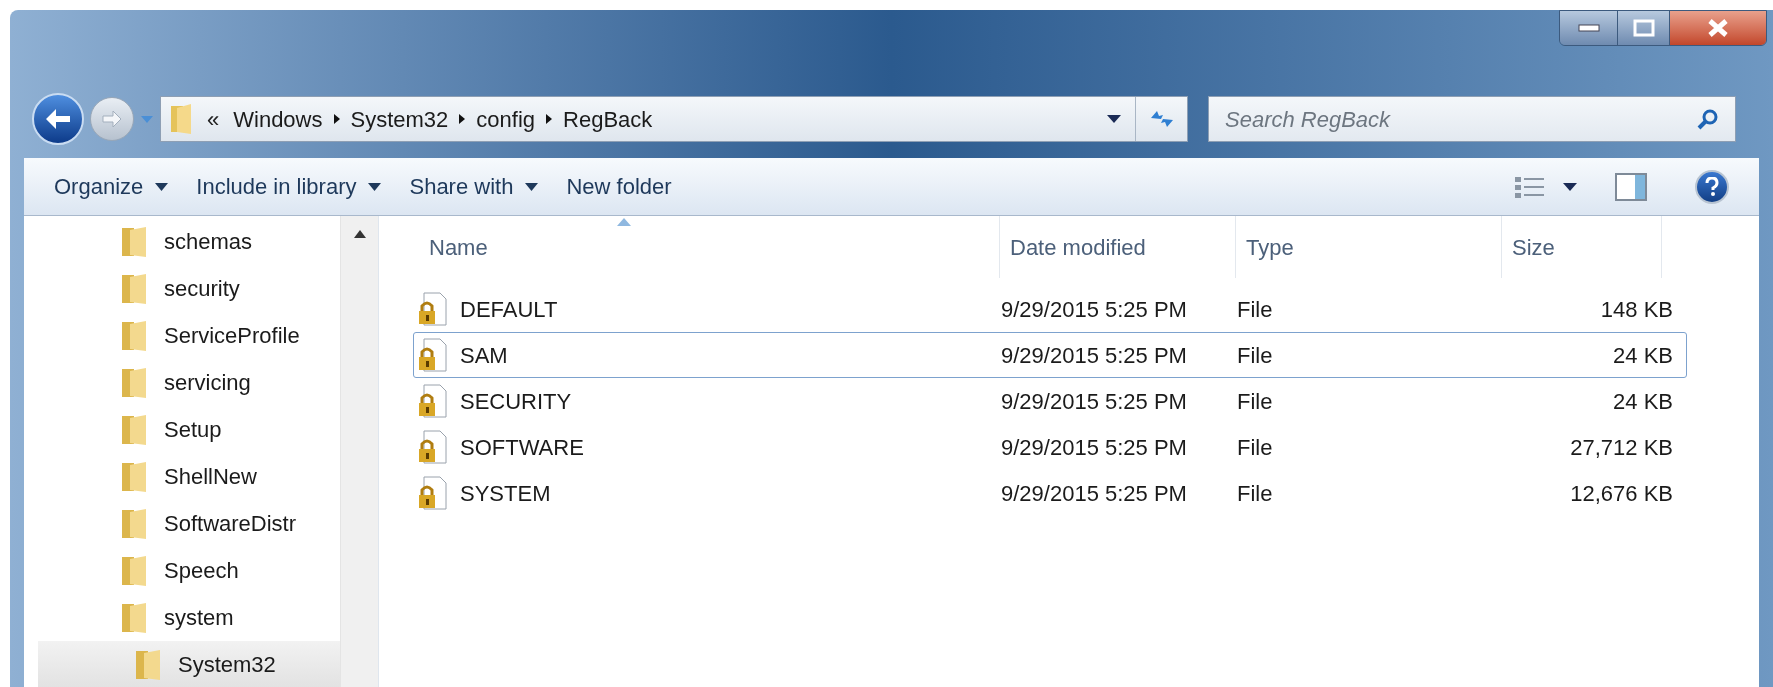  What do you see at coordinates (359, 451) in the screenshot?
I see `scrollbar` at bounding box center [359, 451].